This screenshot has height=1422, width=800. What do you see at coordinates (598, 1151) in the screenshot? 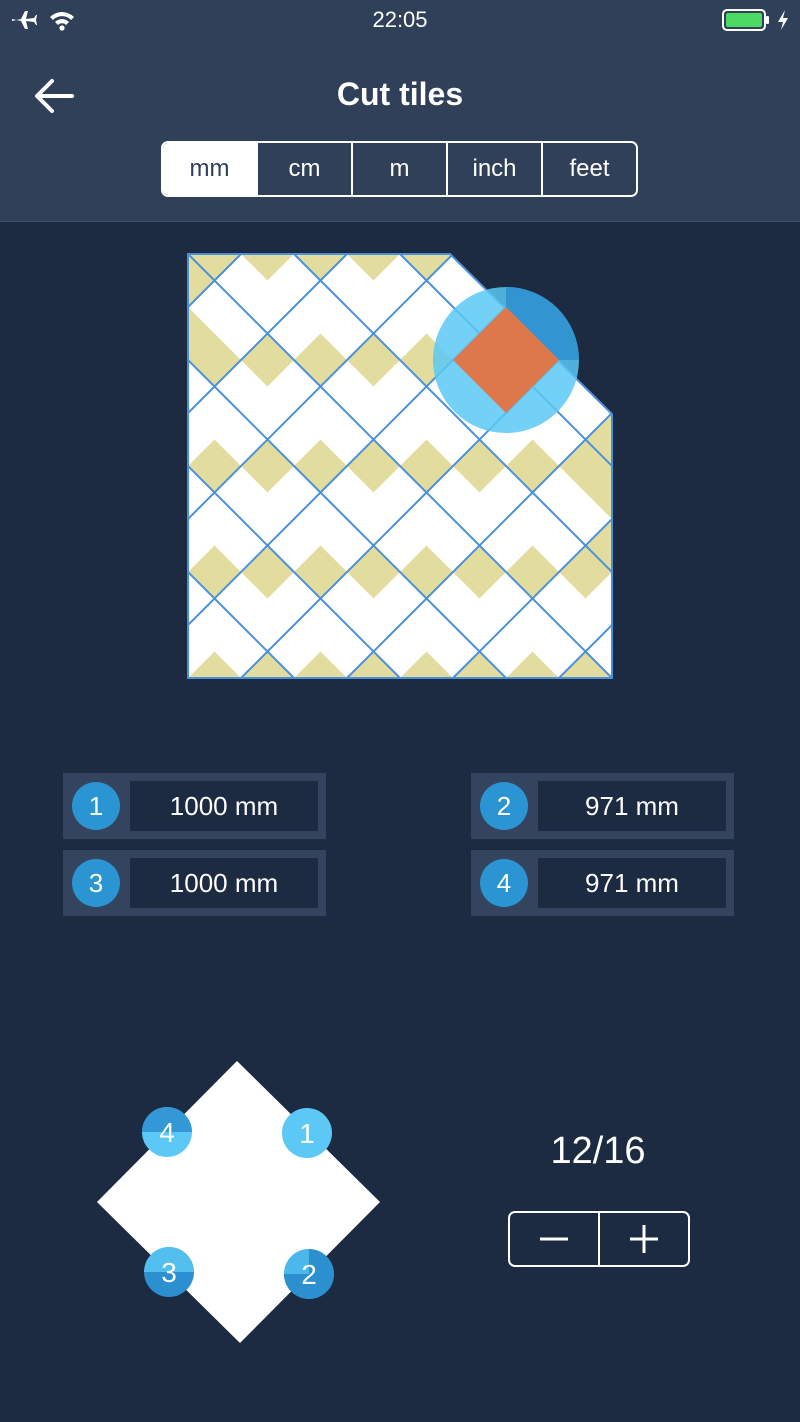
I see `tile-counter: 12/16` at bounding box center [598, 1151].